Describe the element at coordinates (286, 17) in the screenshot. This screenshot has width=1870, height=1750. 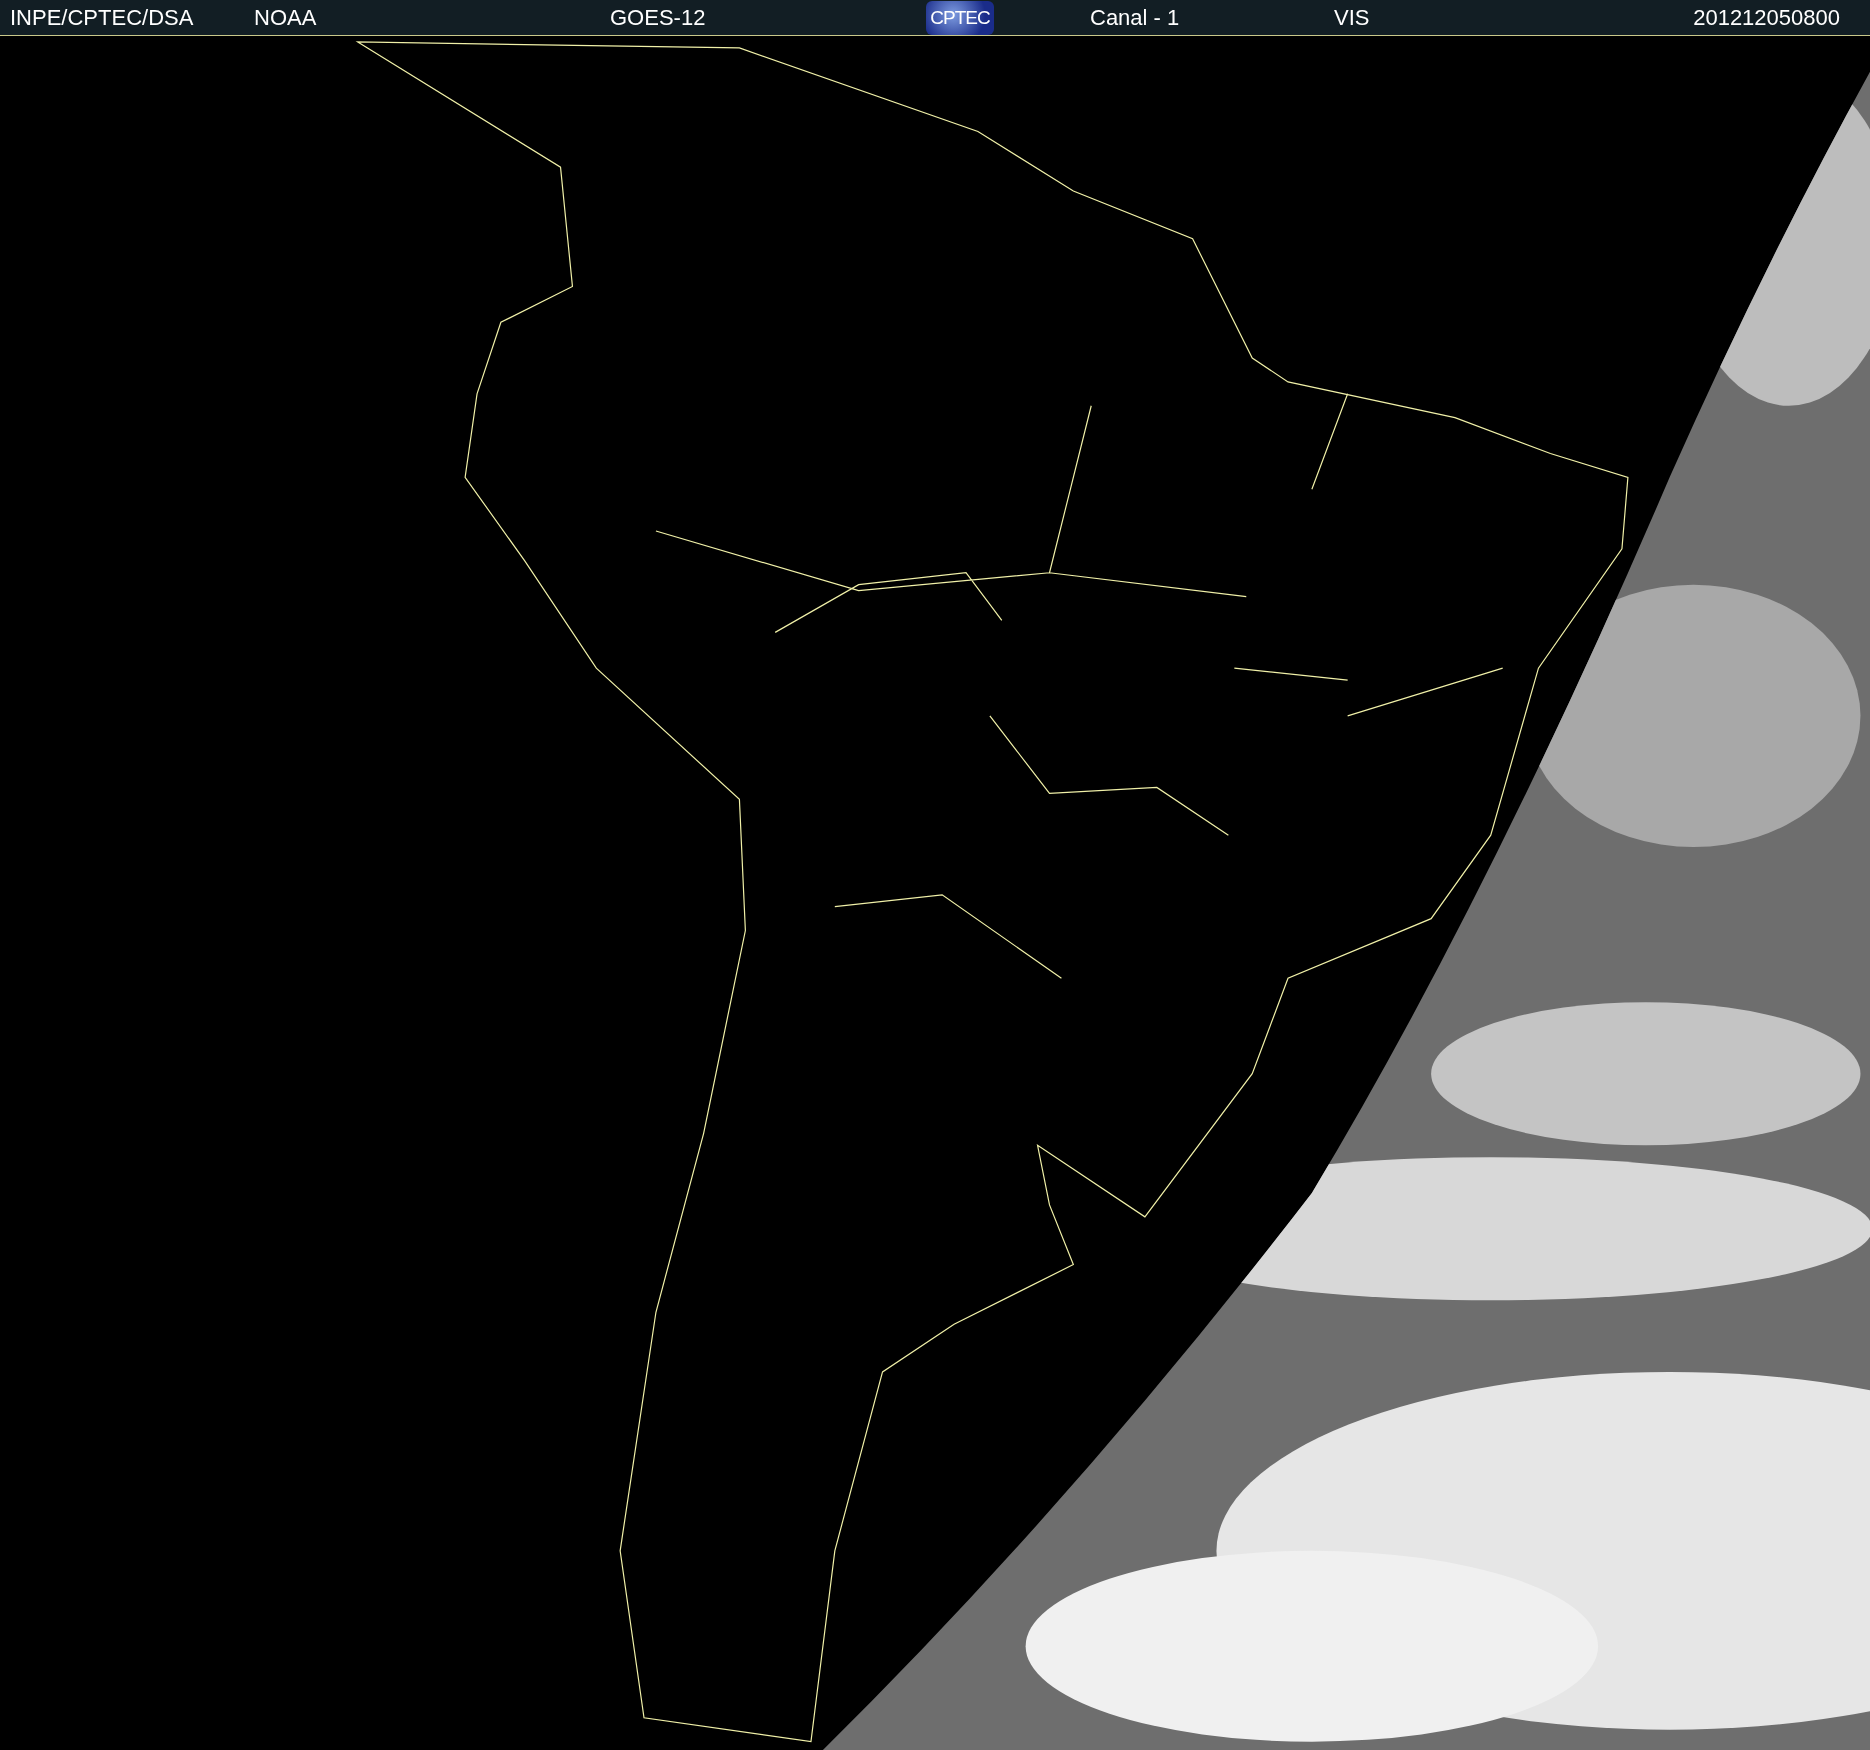
I see `agency-label: NOAA` at that location.